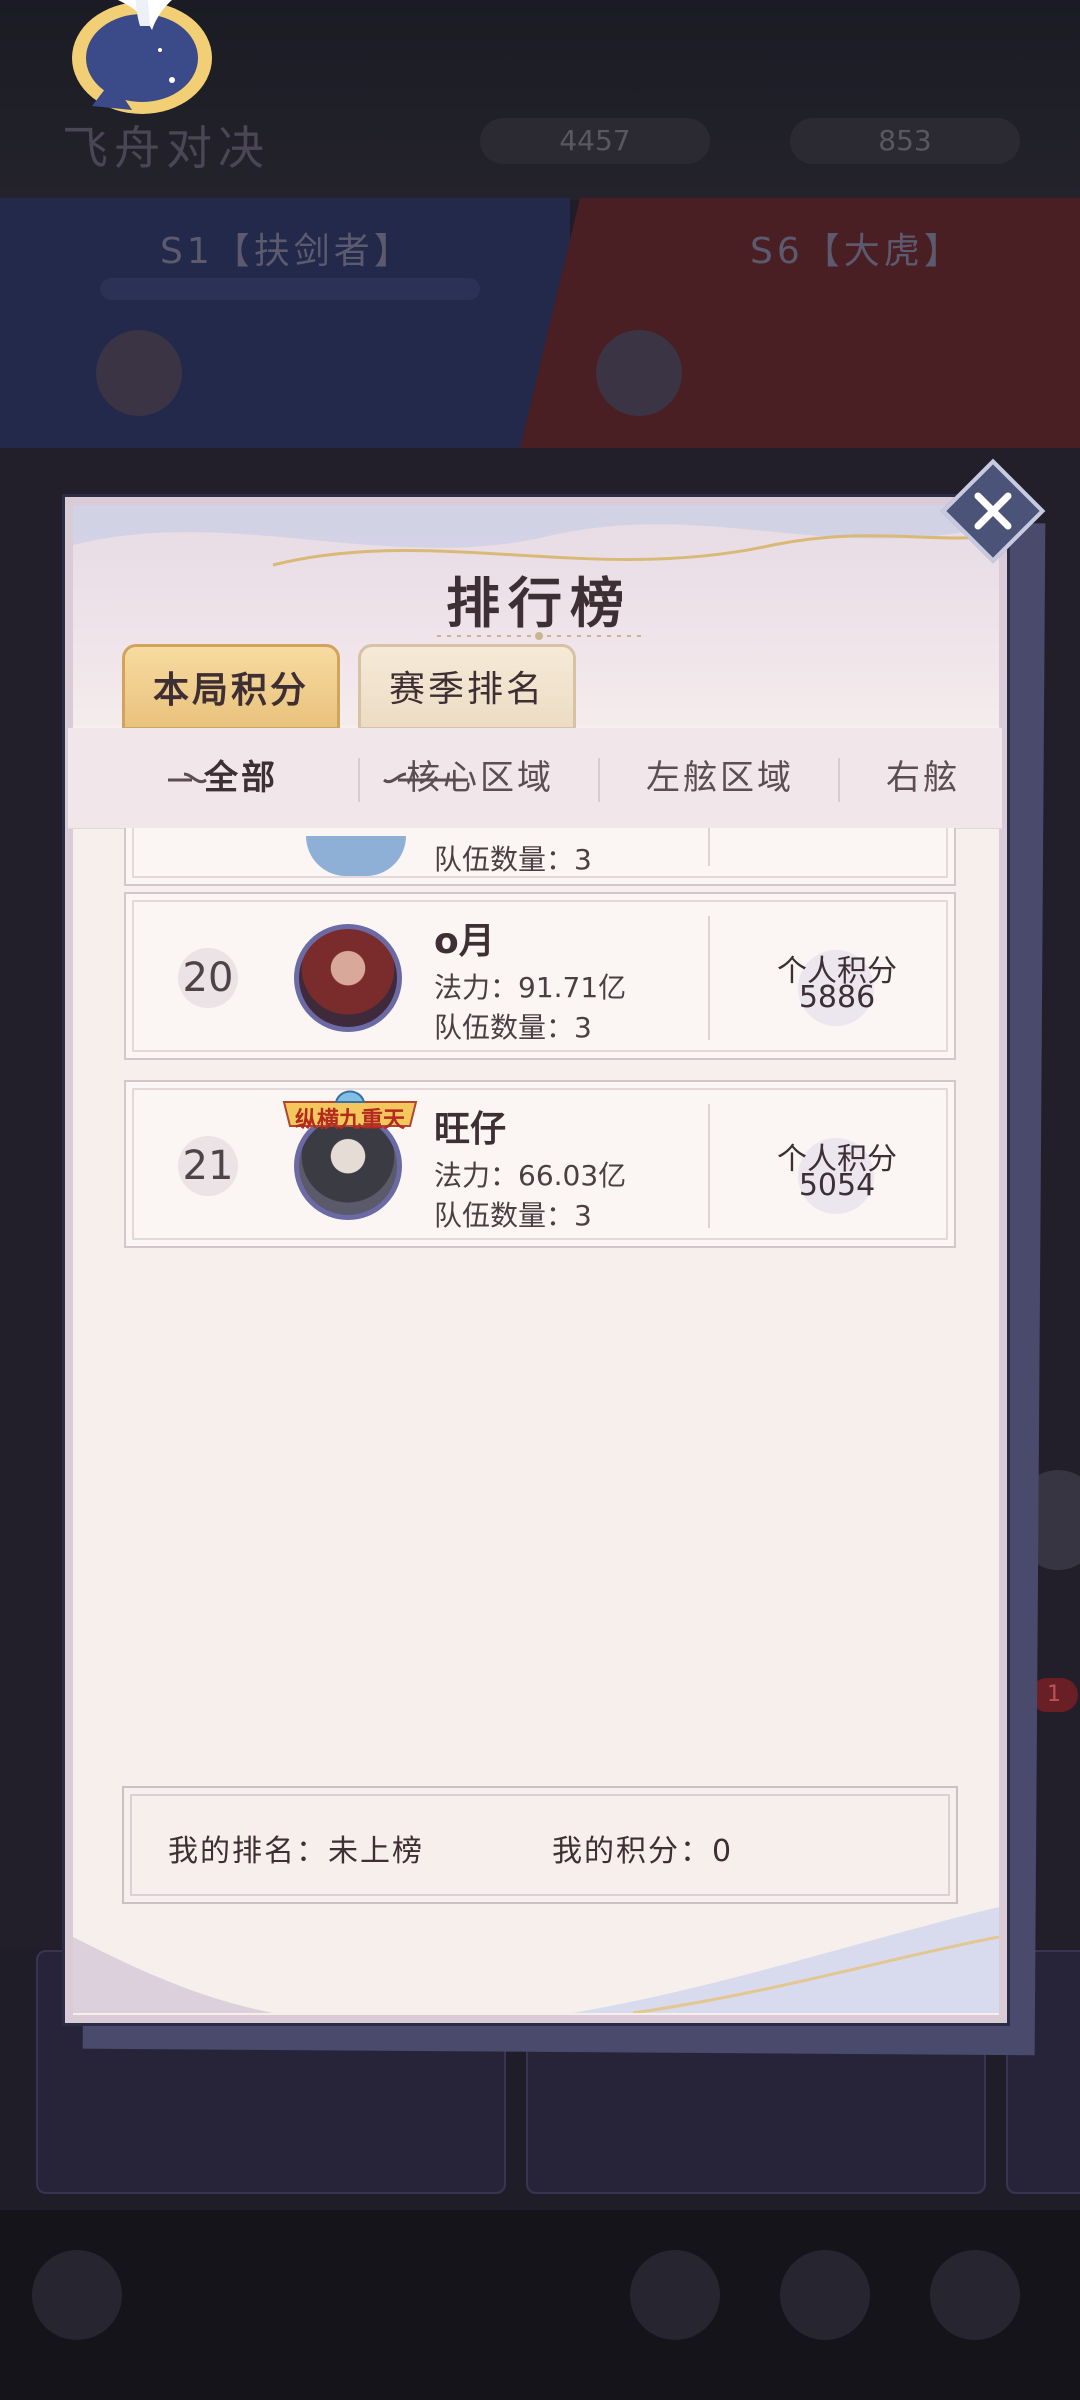  What do you see at coordinates (470, 1129) in the screenshot?
I see `player-name: 旺仔` at bounding box center [470, 1129].